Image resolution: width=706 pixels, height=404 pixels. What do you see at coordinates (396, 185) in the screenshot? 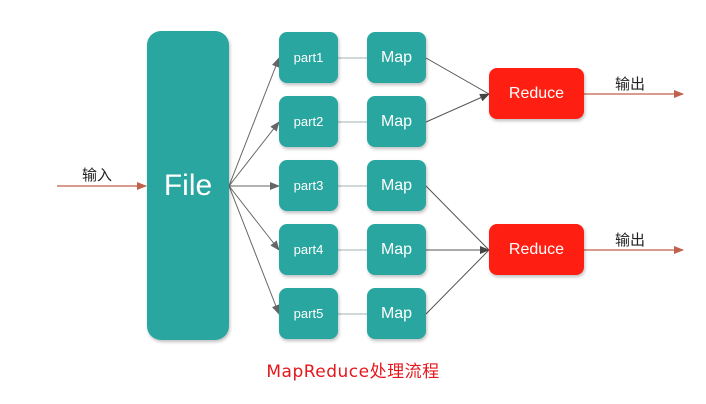
I see `map3-node: Map` at bounding box center [396, 185].